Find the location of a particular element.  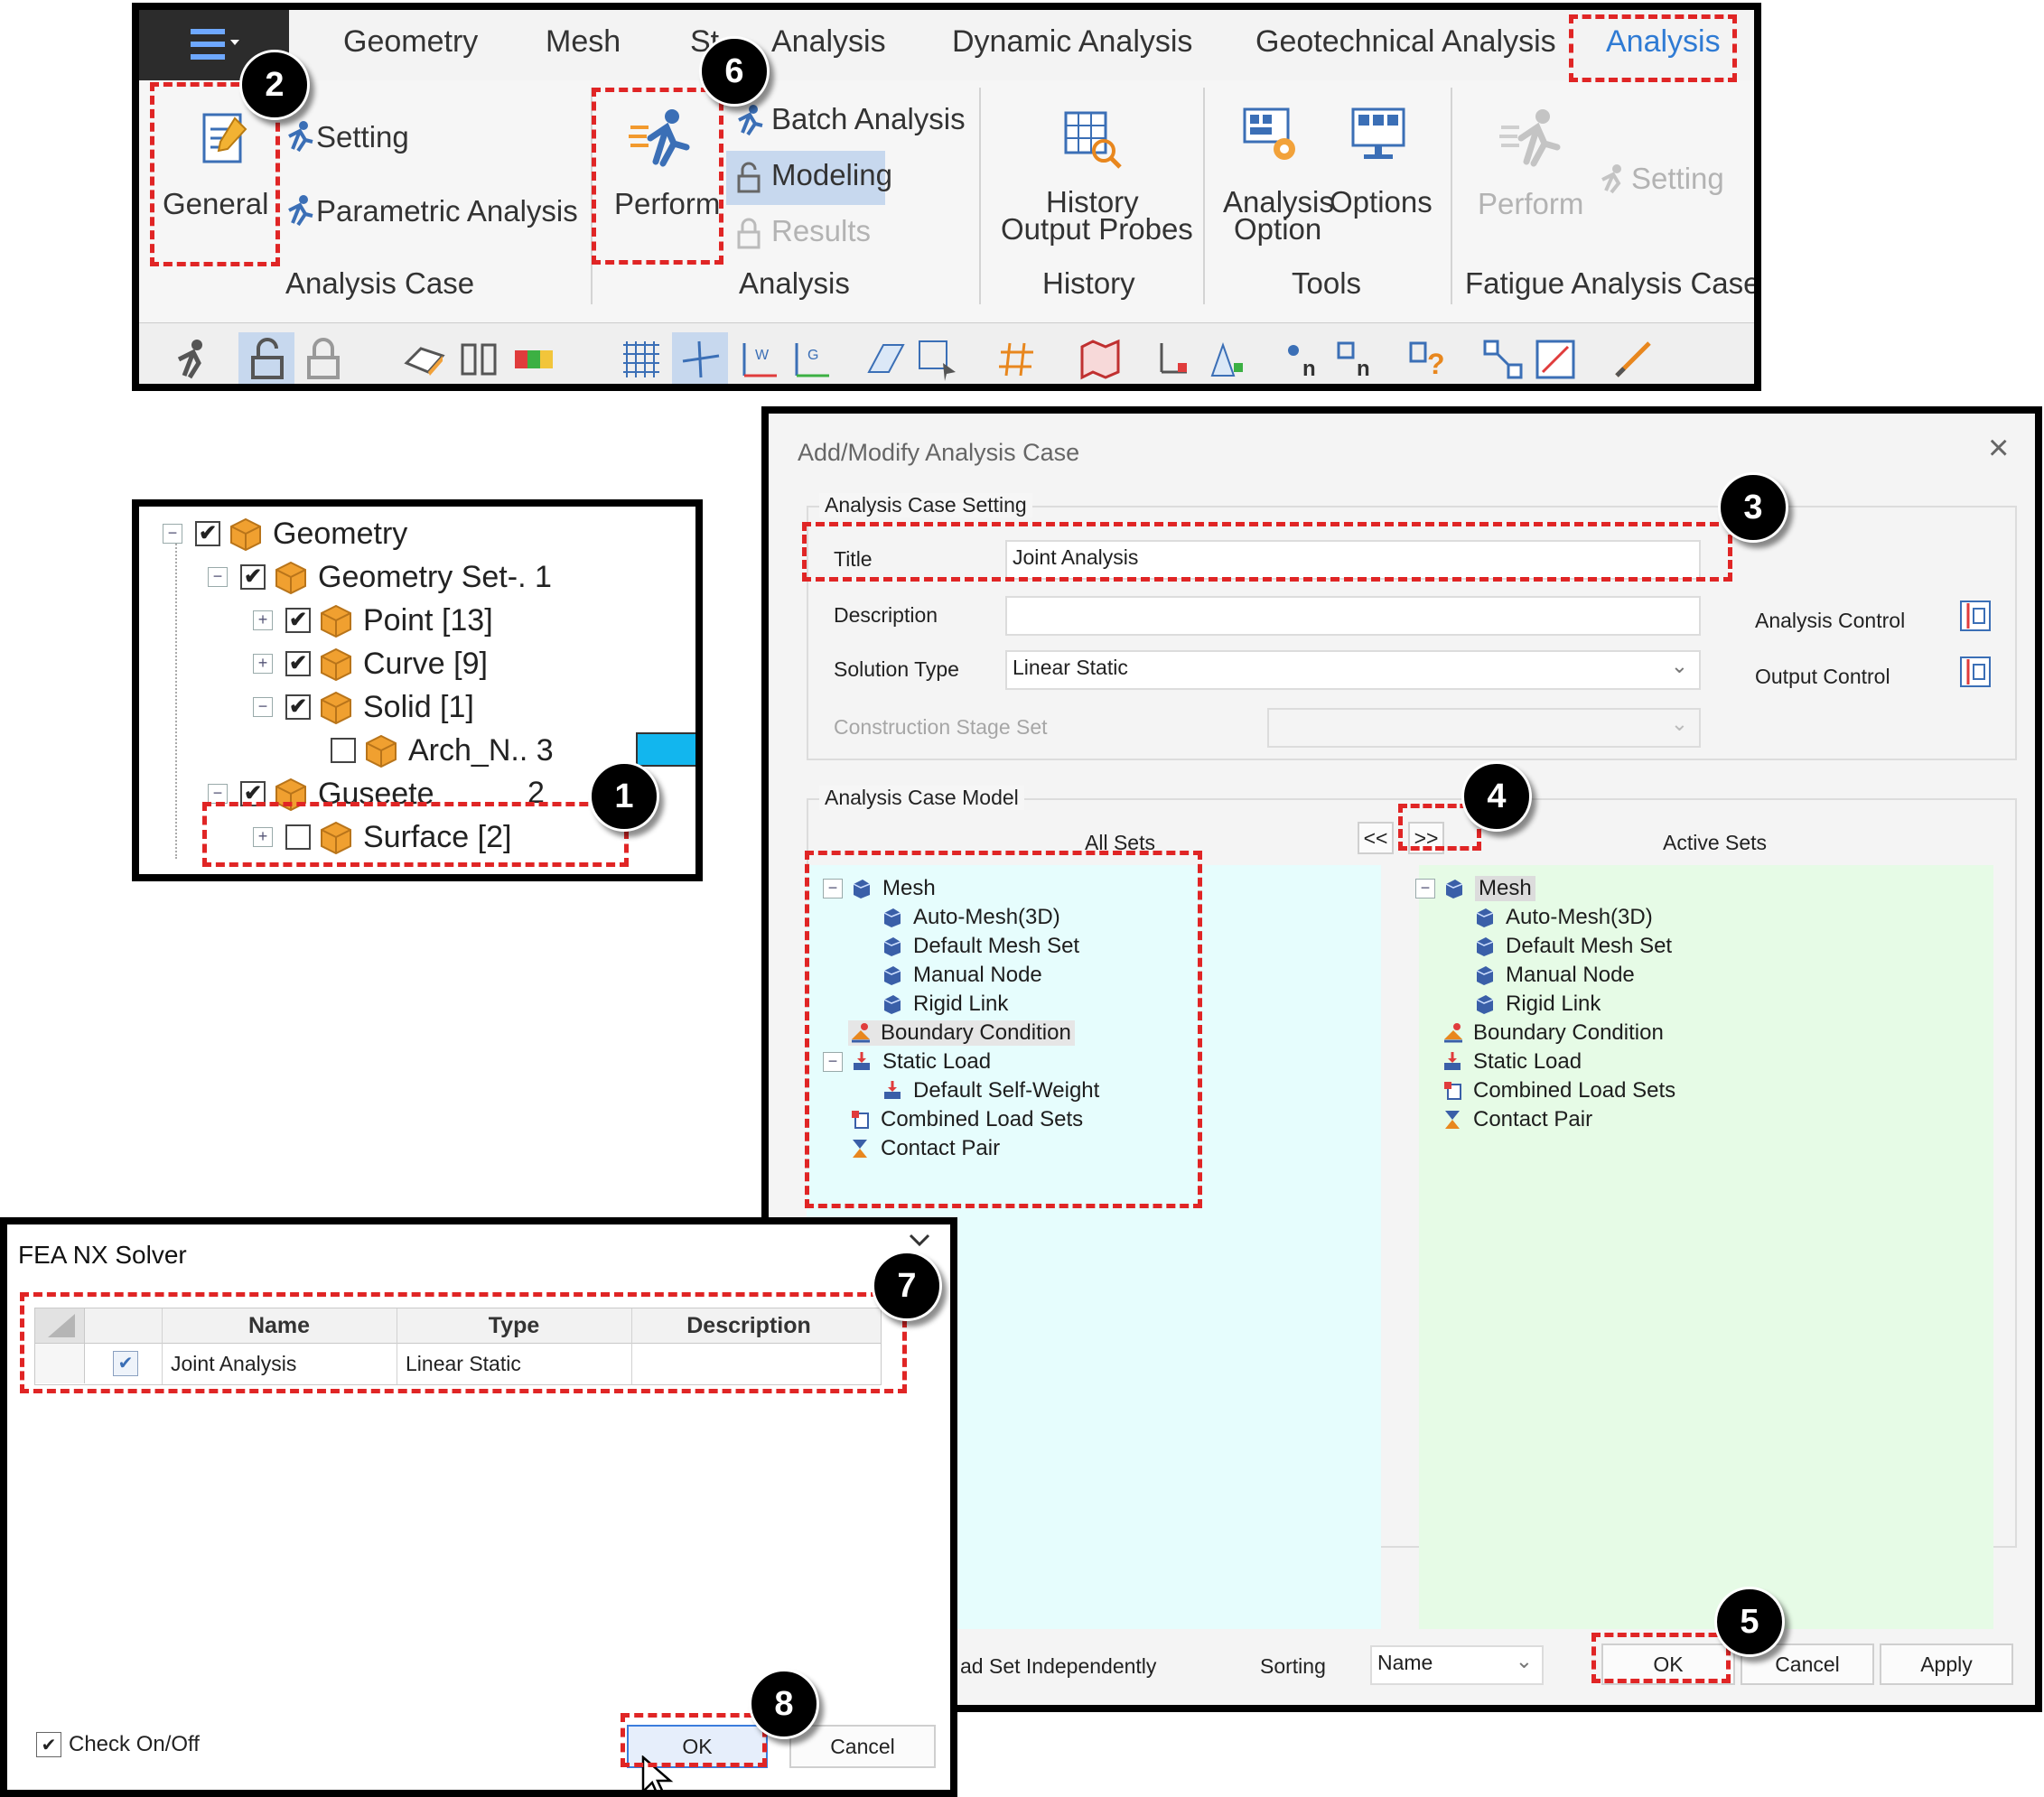

link-icon is located at coordinates (1555, 360).